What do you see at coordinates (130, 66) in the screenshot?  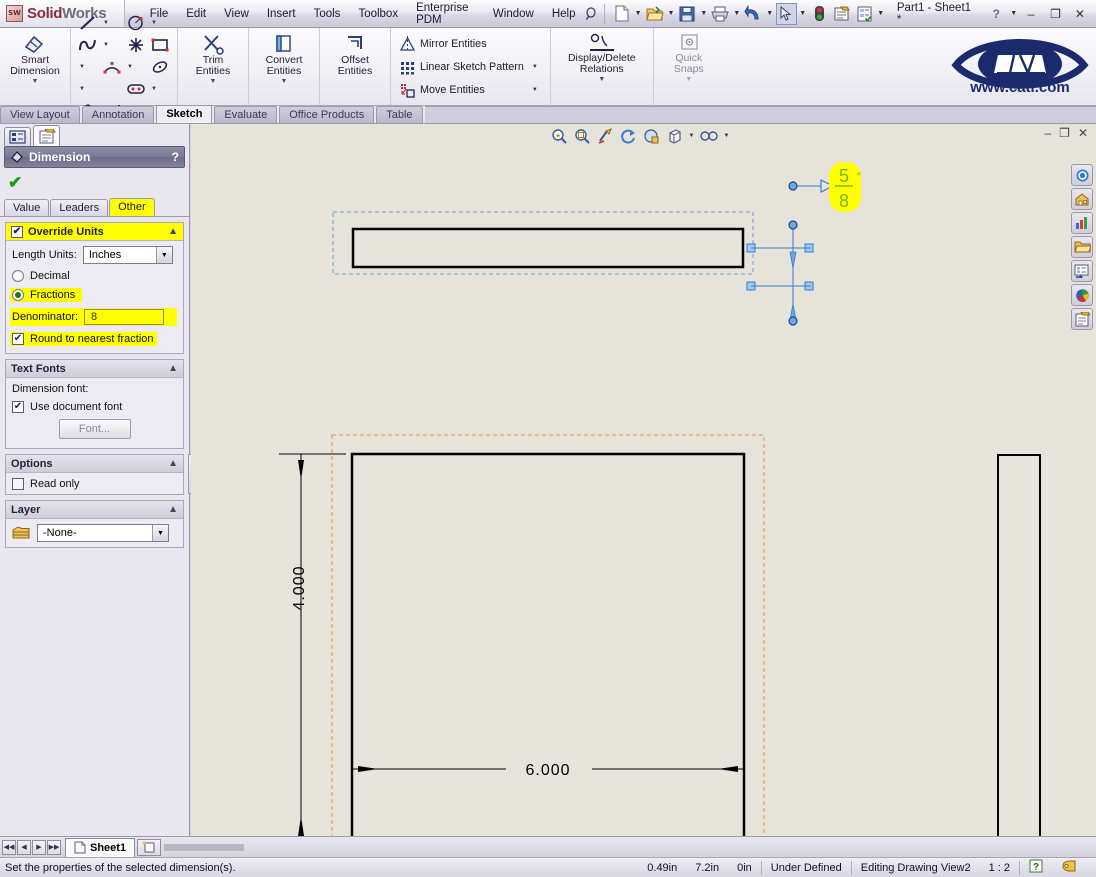 I see `arc-dropdown-icon: ▼` at bounding box center [130, 66].